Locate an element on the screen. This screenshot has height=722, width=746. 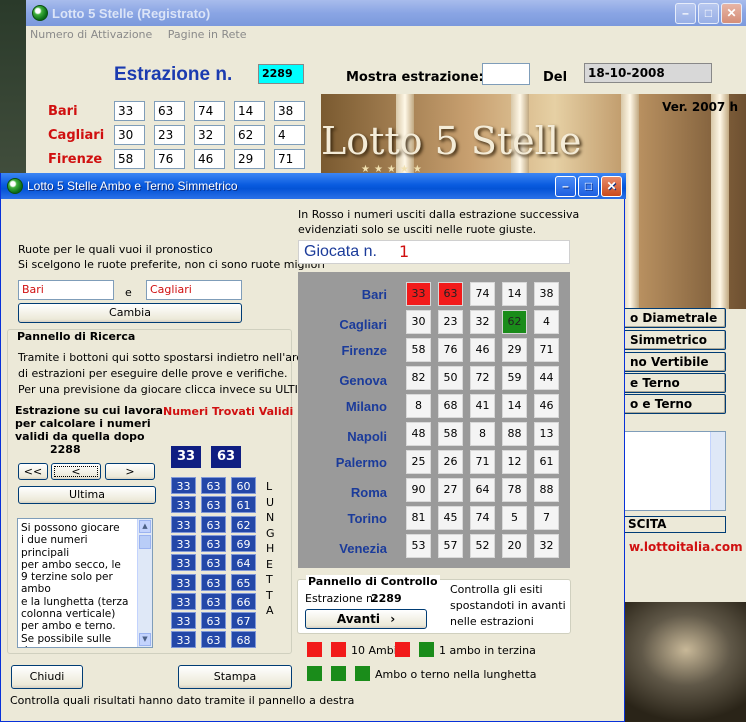
mostra-input is located at coordinates (506, 74).